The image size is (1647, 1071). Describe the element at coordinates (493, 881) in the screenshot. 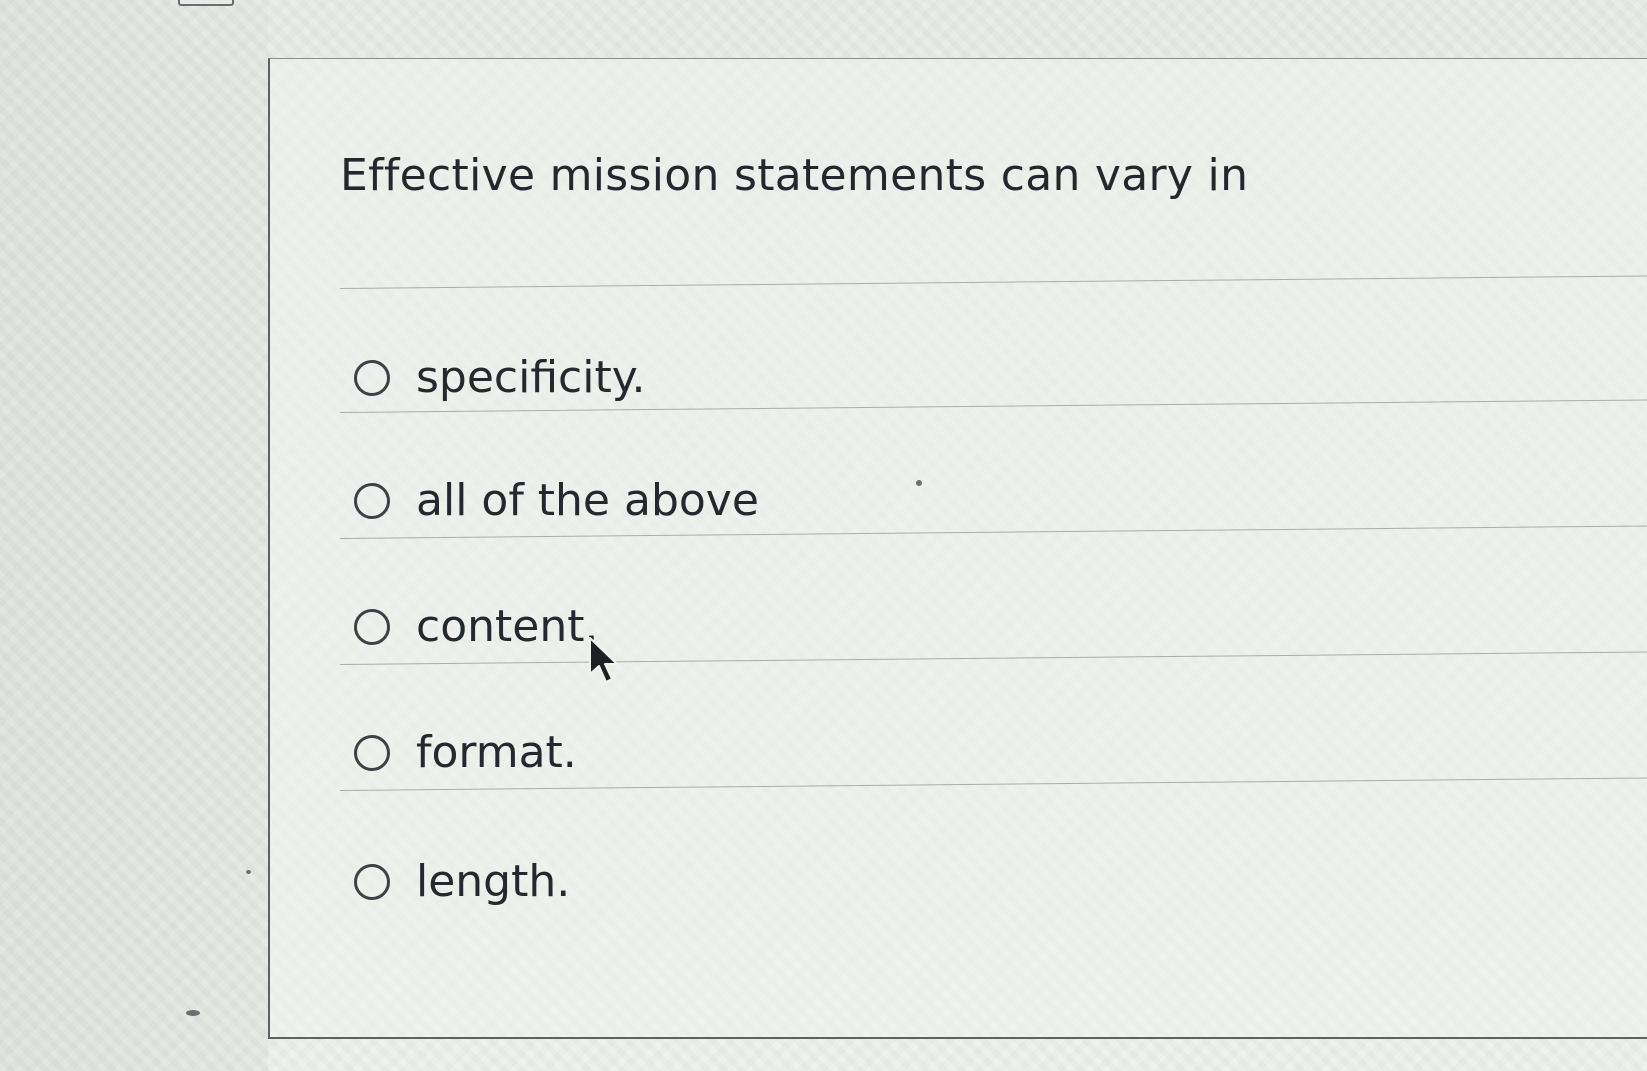

I see `option-label: length.` at that location.